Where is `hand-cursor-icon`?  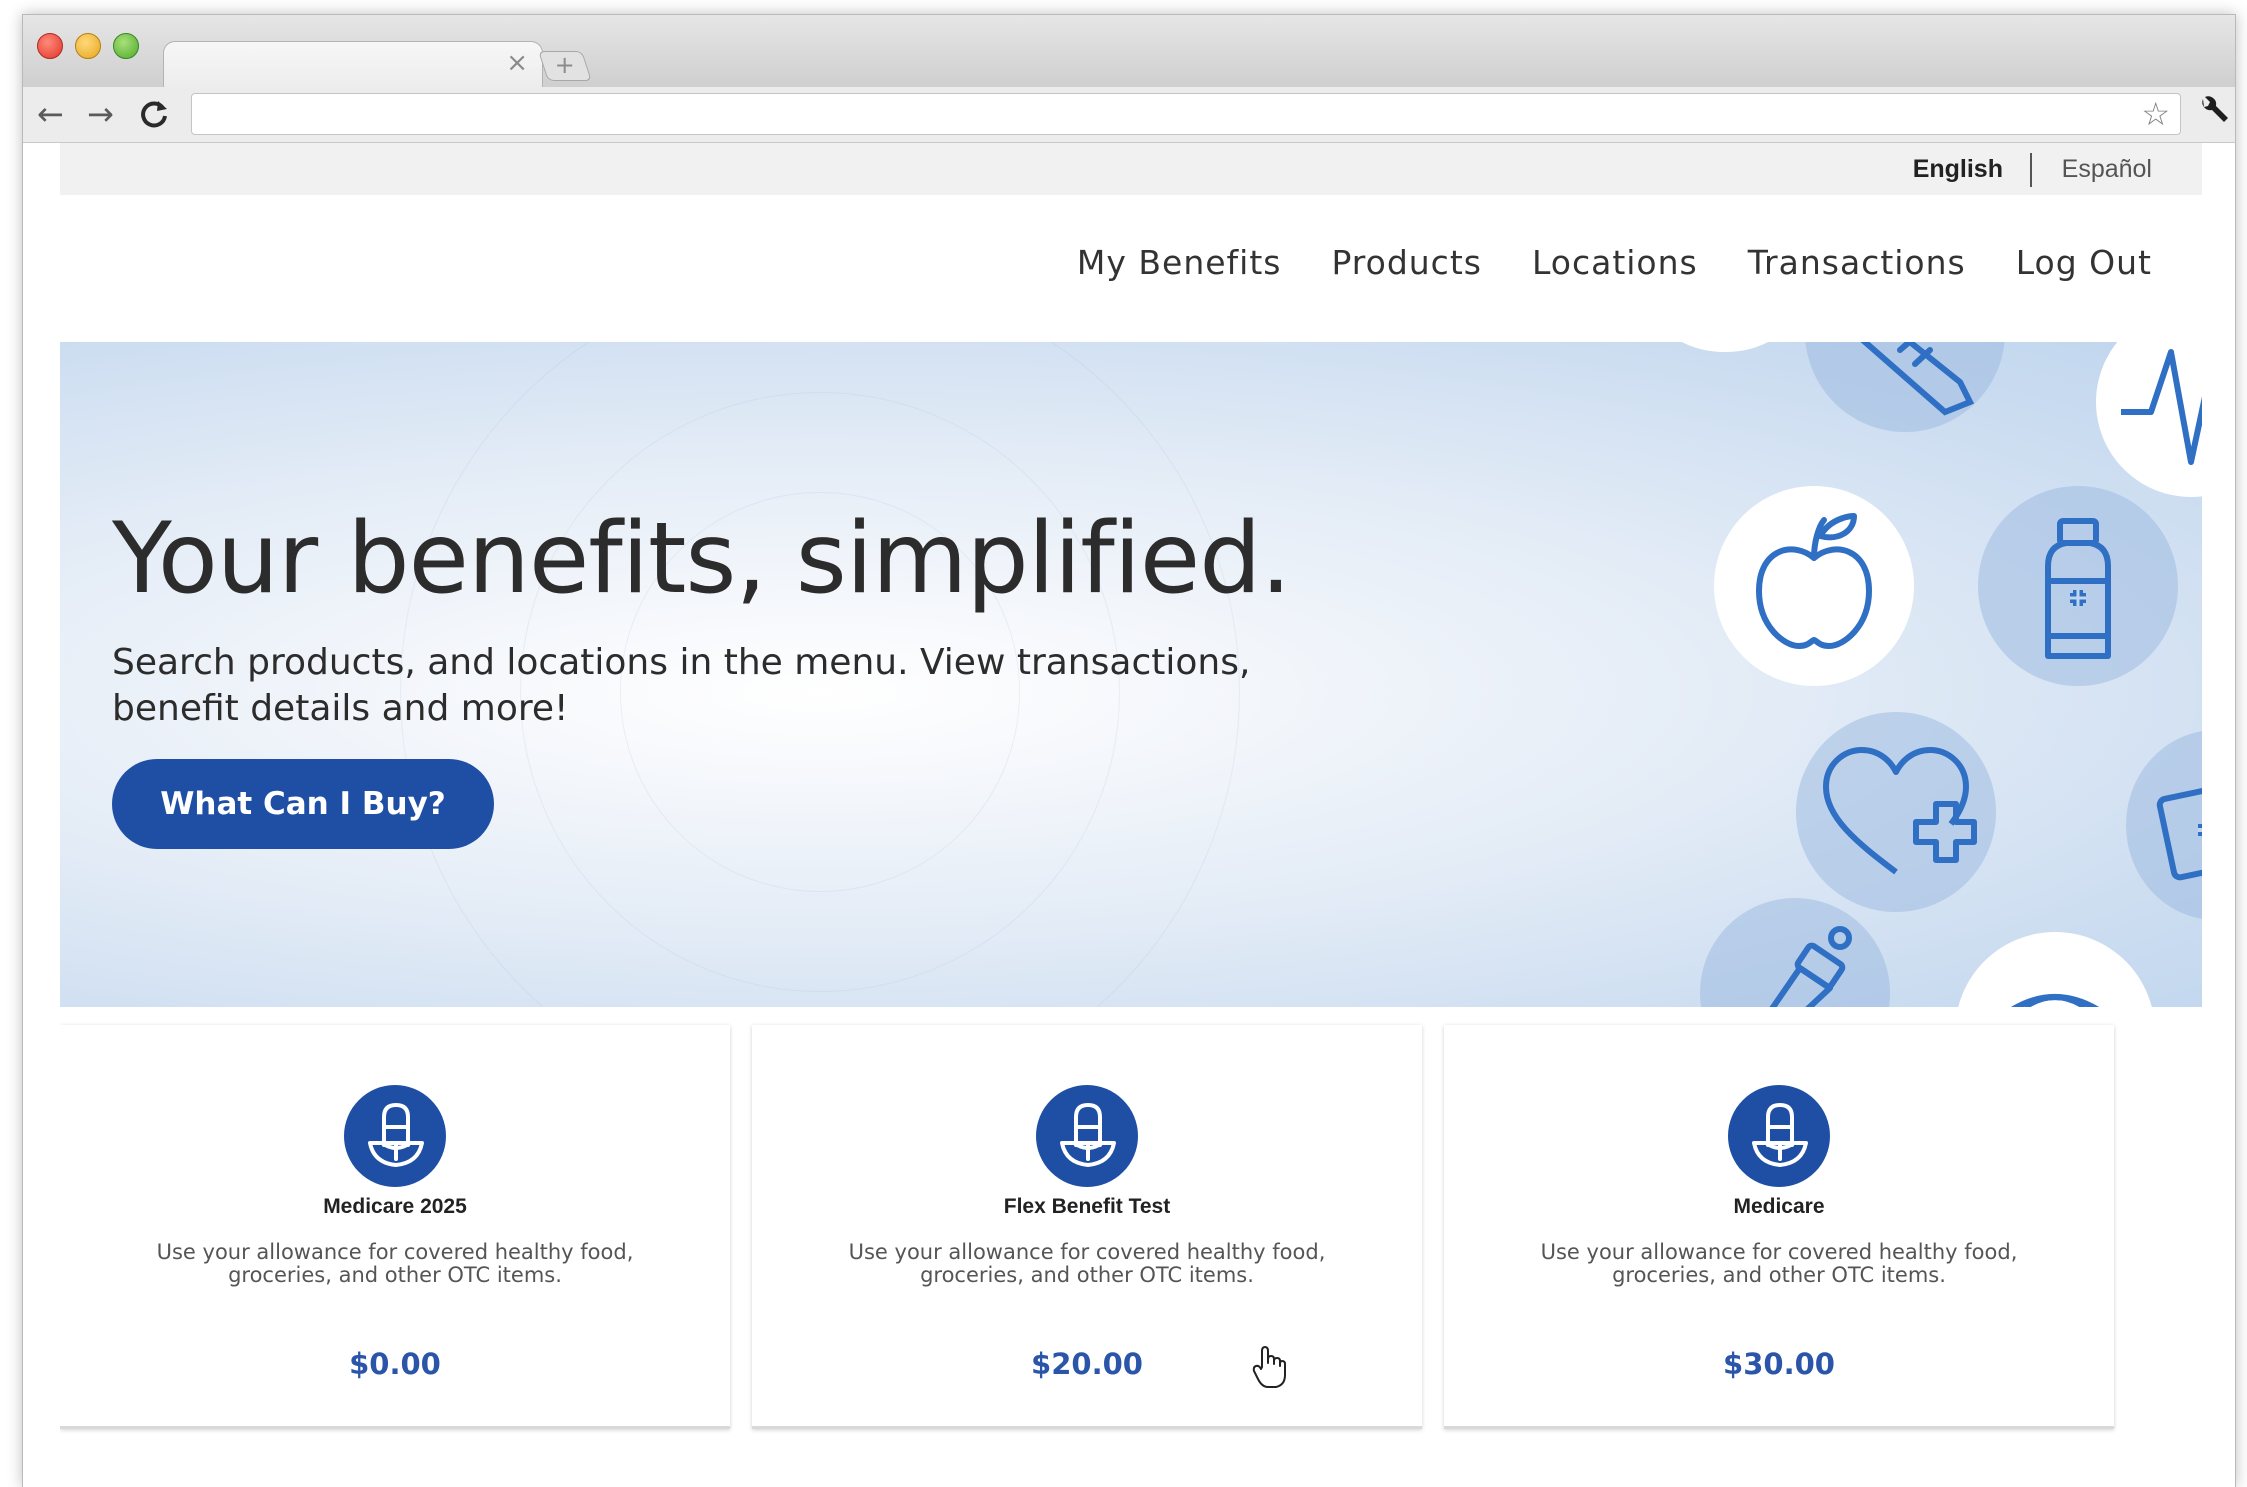
hand-cursor-icon is located at coordinates (1269, 1372).